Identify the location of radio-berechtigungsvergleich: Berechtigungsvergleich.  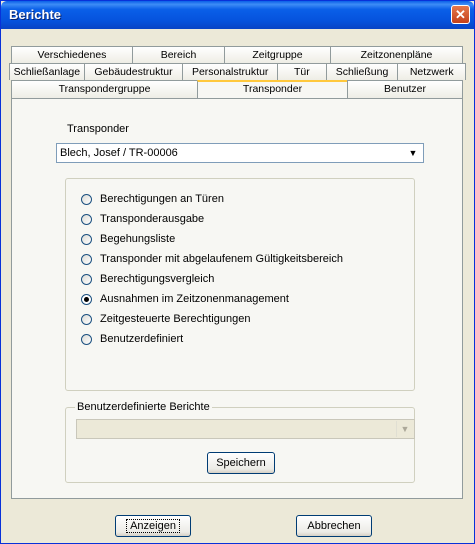
(147, 279).